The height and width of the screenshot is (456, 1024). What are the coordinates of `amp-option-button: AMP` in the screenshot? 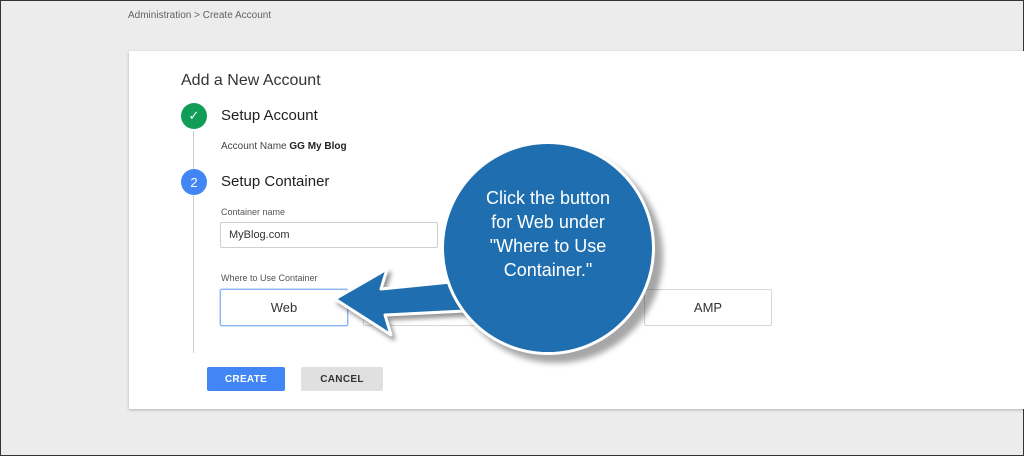 It's located at (708, 307).